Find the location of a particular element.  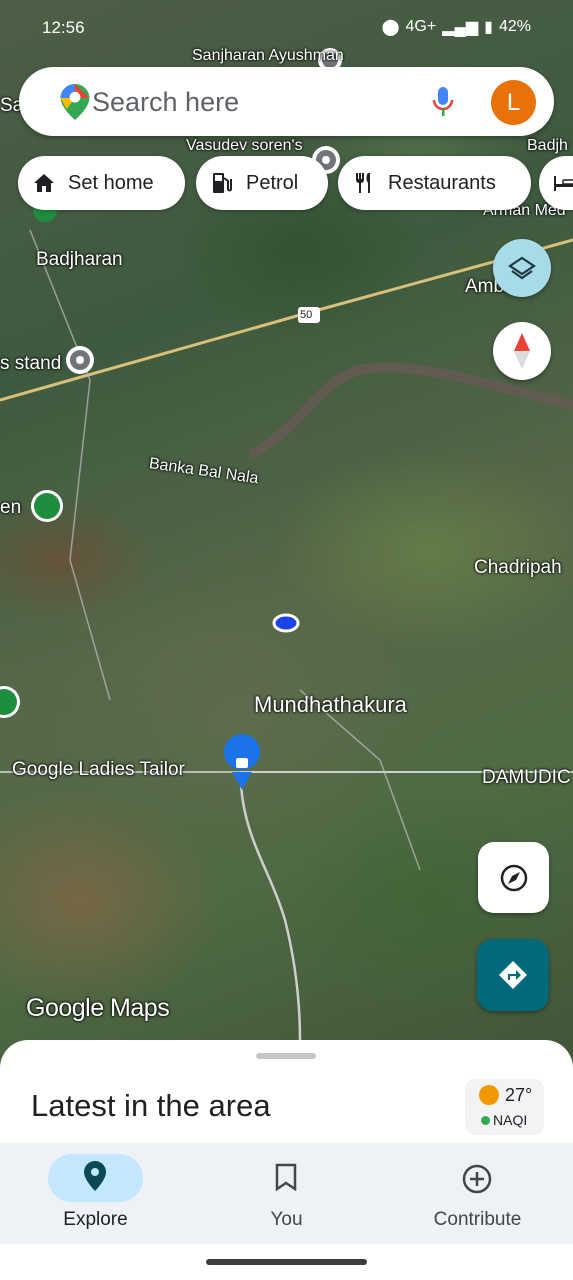

maps-logo-icon is located at coordinates (75, 102).